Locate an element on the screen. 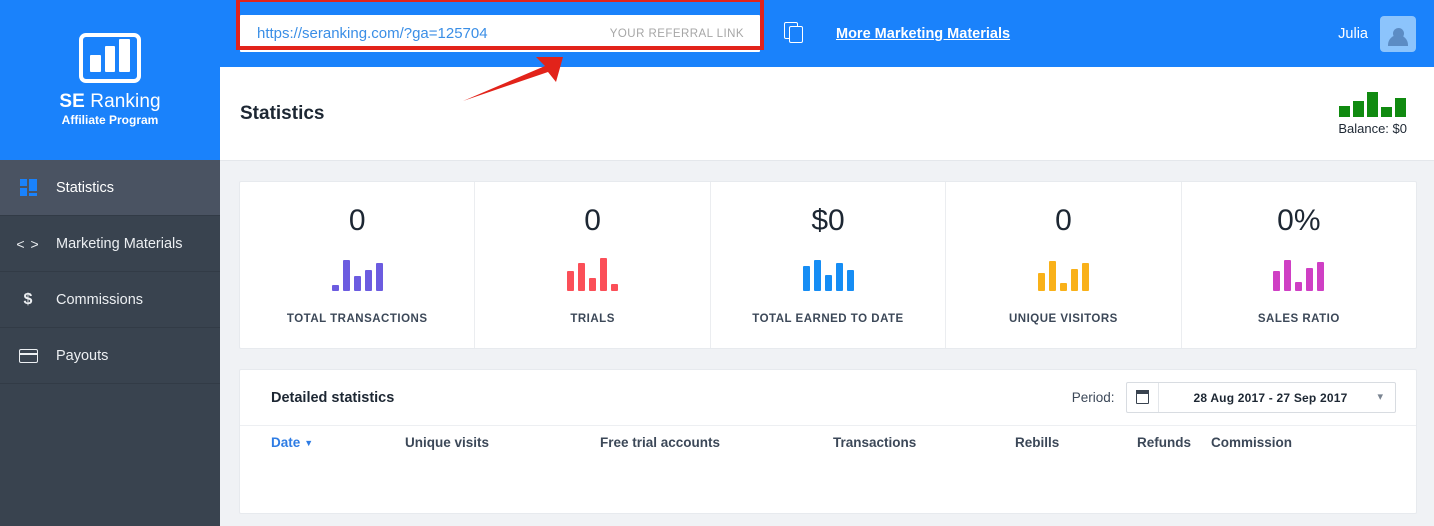  stat-card: 0% SALES RATIO is located at coordinates (1299, 265).